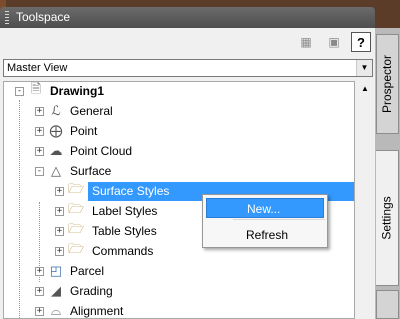  Describe the element at coordinates (265, 235) in the screenshot. I see `menu-item-refresh: Refresh` at that location.